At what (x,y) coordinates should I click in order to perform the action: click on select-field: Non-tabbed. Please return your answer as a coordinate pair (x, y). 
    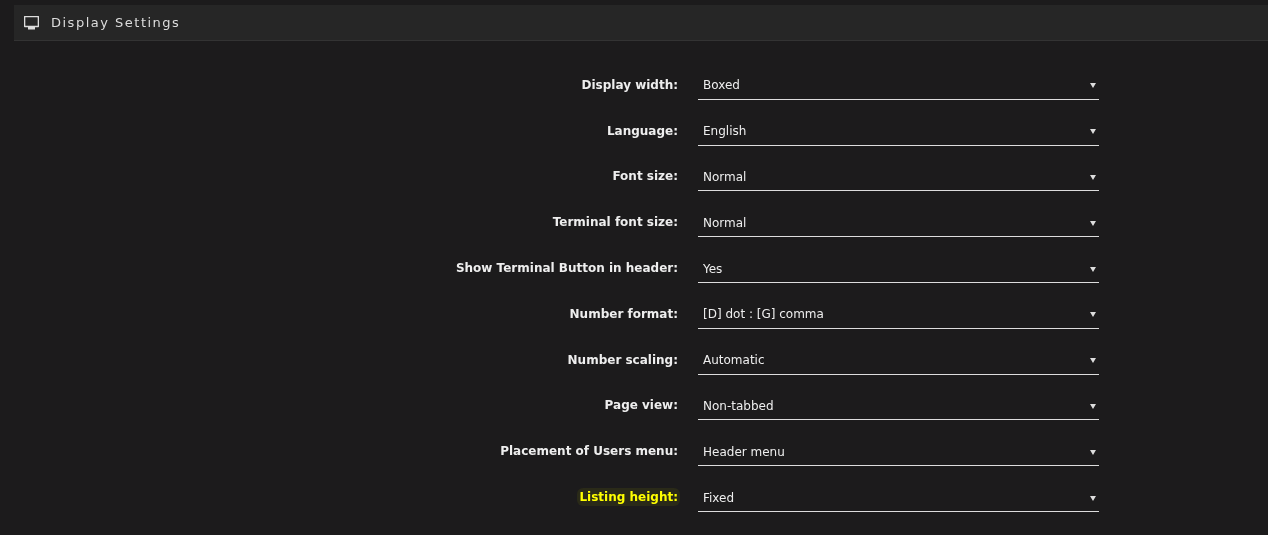
    Looking at the image, I should click on (898, 406).